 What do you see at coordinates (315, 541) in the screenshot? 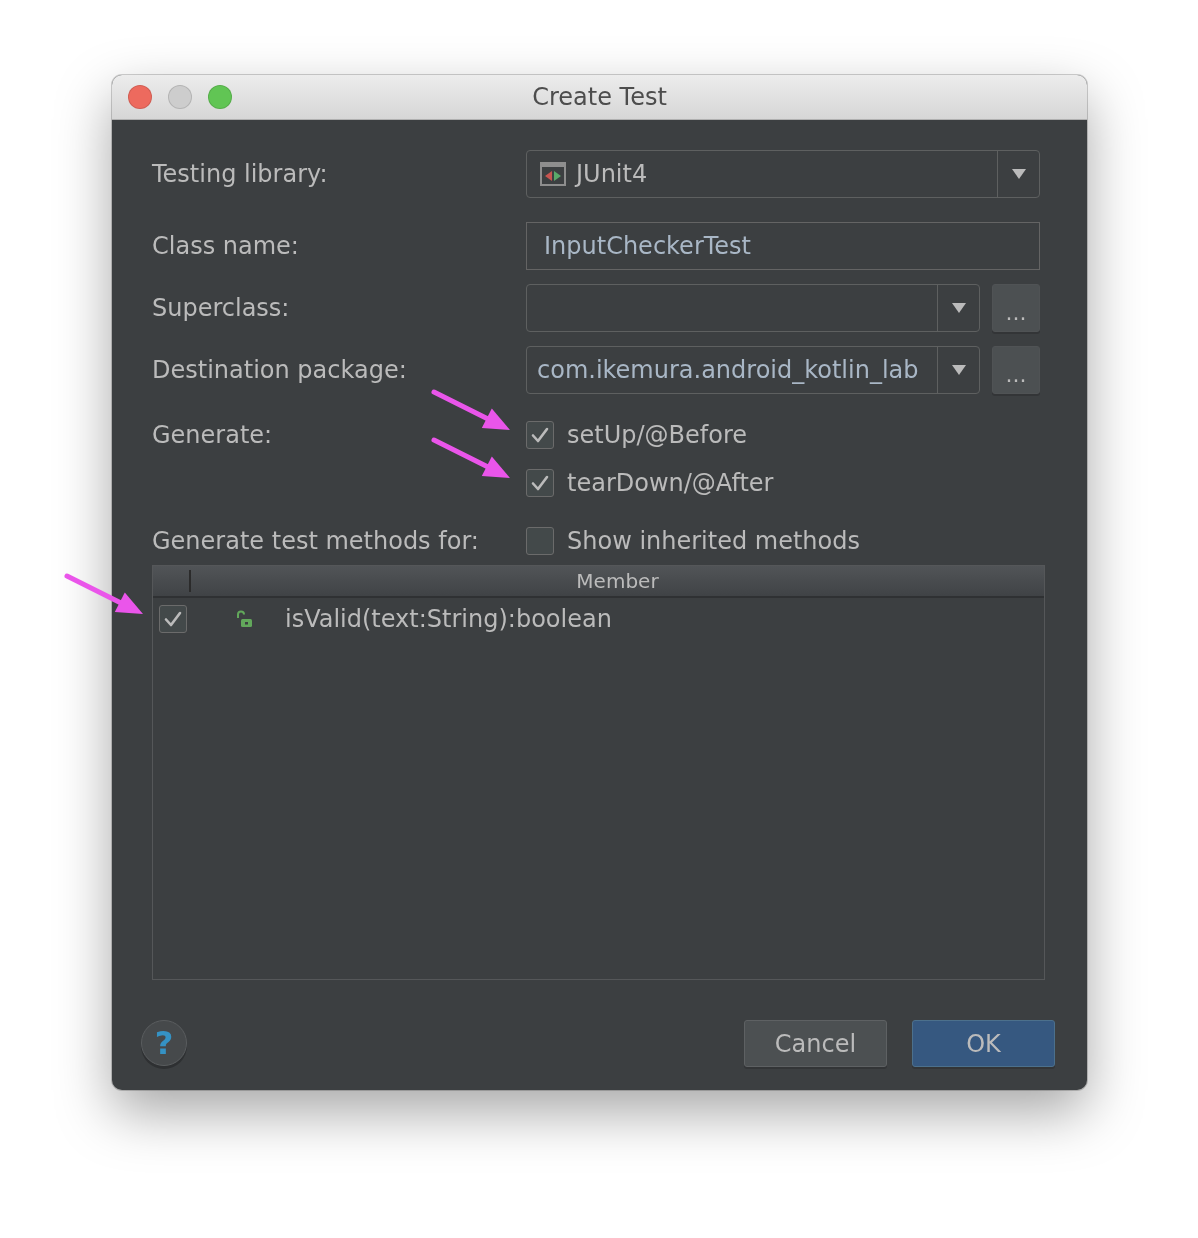
I see `field-label: Generate test methods for:` at bounding box center [315, 541].